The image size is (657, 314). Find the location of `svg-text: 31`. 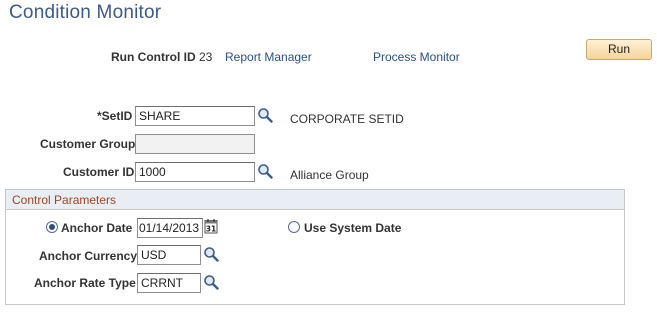

svg-text: 31 is located at coordinates (211, 229).